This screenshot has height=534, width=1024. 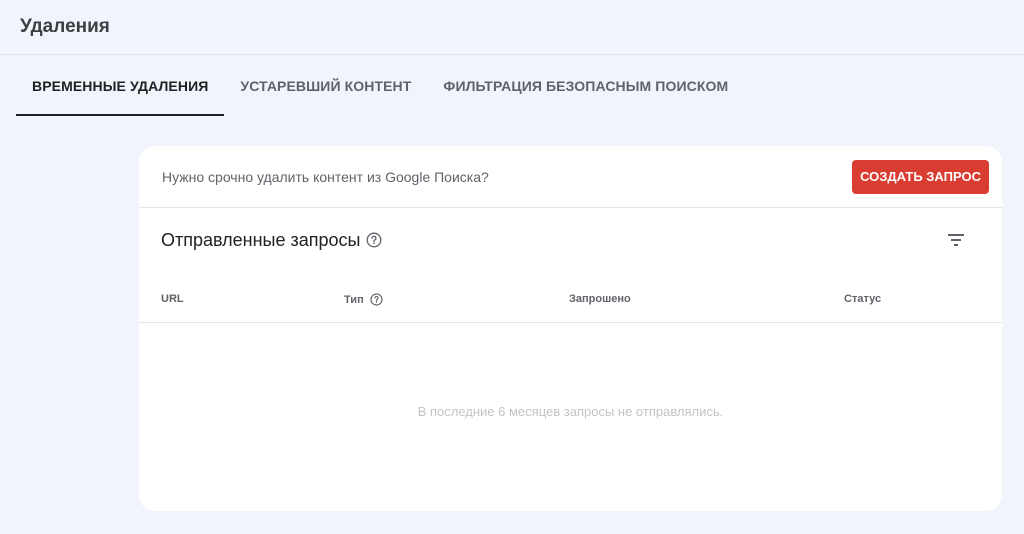 What do you see at coordinates (585, 85) in the screenshot?
I see `tab-safesearch-filtering: ФИЛЬТРАЦИЯ БЕЗОПАСНЫМ ПОИСКОМ` at bounding box center [585, 85].